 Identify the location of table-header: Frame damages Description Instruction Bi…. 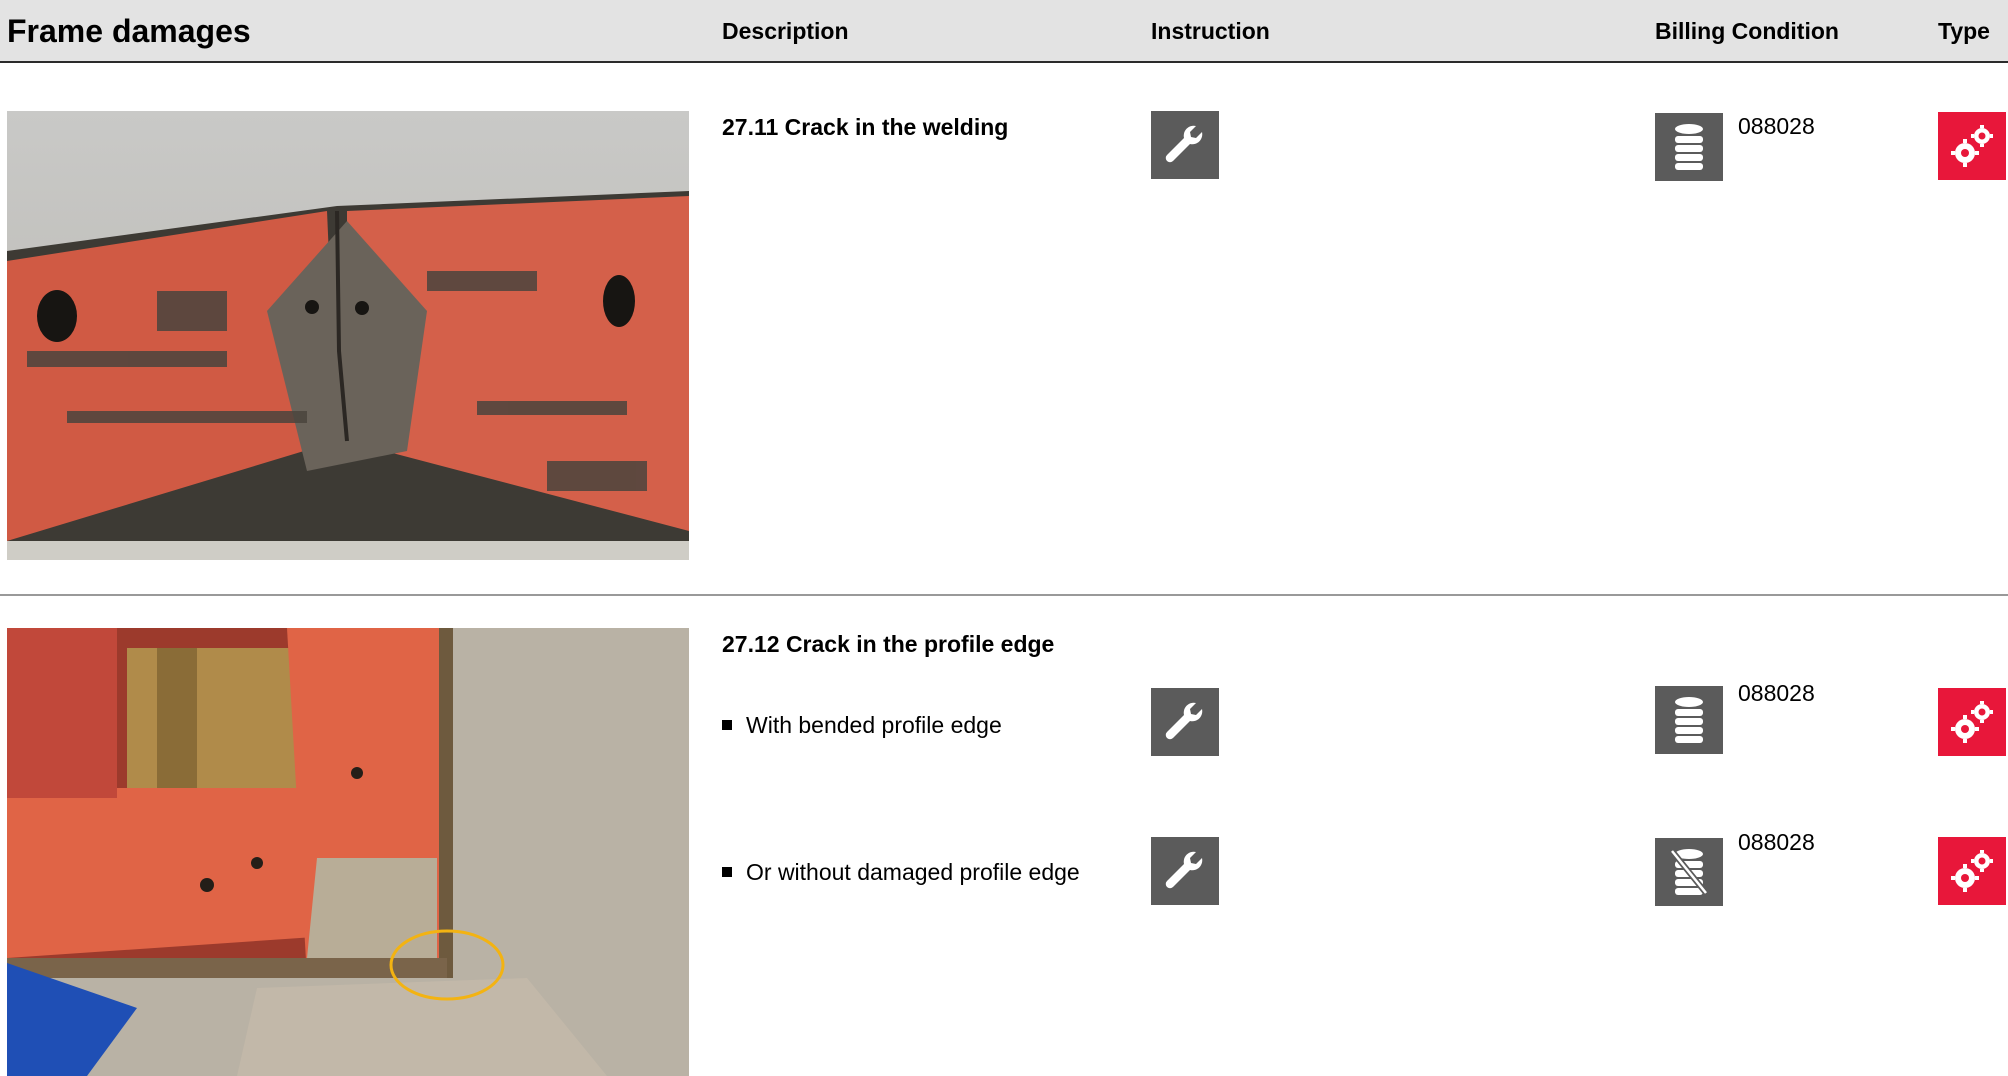
(1004, 31).